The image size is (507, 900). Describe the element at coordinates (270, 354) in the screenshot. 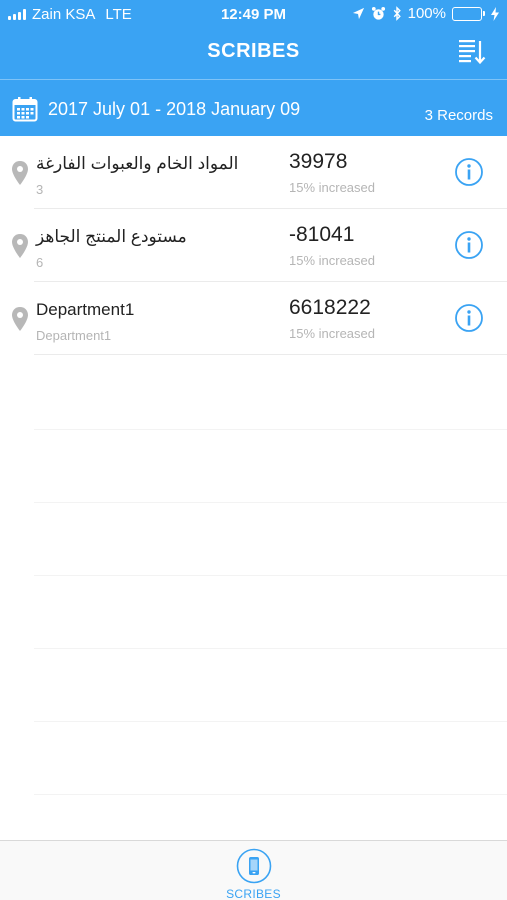

I see `row-divider` at that location.